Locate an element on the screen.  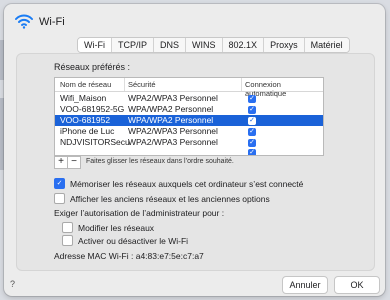
table-row: NDJVISITORSecu WPA2/WPA3 Personnel ✓ is located at coordinates (189, 142).